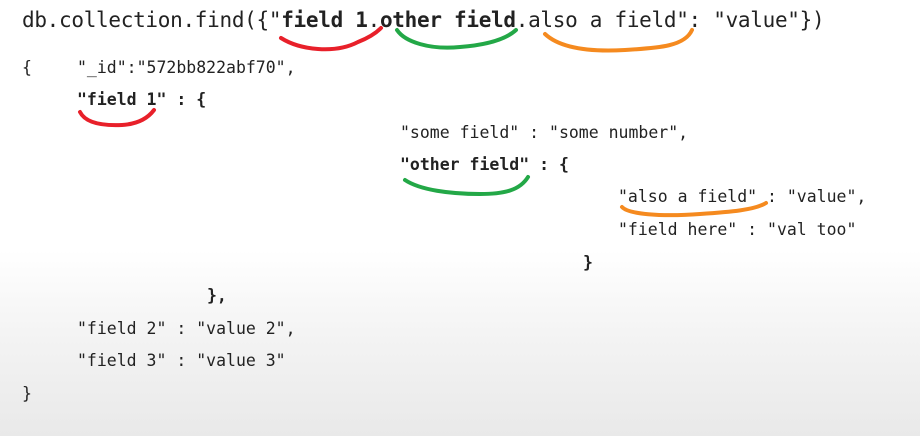 This screenshot has height=436, width=920. Describe the element at coordinates (588, 262) in the screenshot. I see `doc-inner-close-brace: }` at that location.